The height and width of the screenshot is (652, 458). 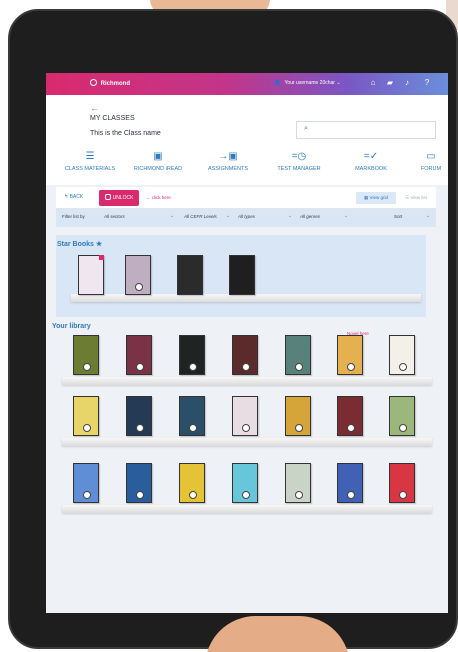 What do you see at coordinates (419, 161) in the screenshot?
I see `nav-forum: ▭ FORUM` at bounding box center [419, 161].